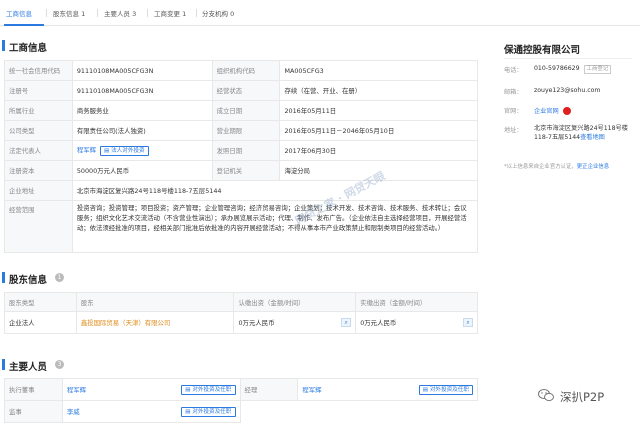  What do you see at coordinates (142, 70) in the screenshot?
I see `credit-code-value: 91110108MA005CFG3N` at bounding box center [142, 70].